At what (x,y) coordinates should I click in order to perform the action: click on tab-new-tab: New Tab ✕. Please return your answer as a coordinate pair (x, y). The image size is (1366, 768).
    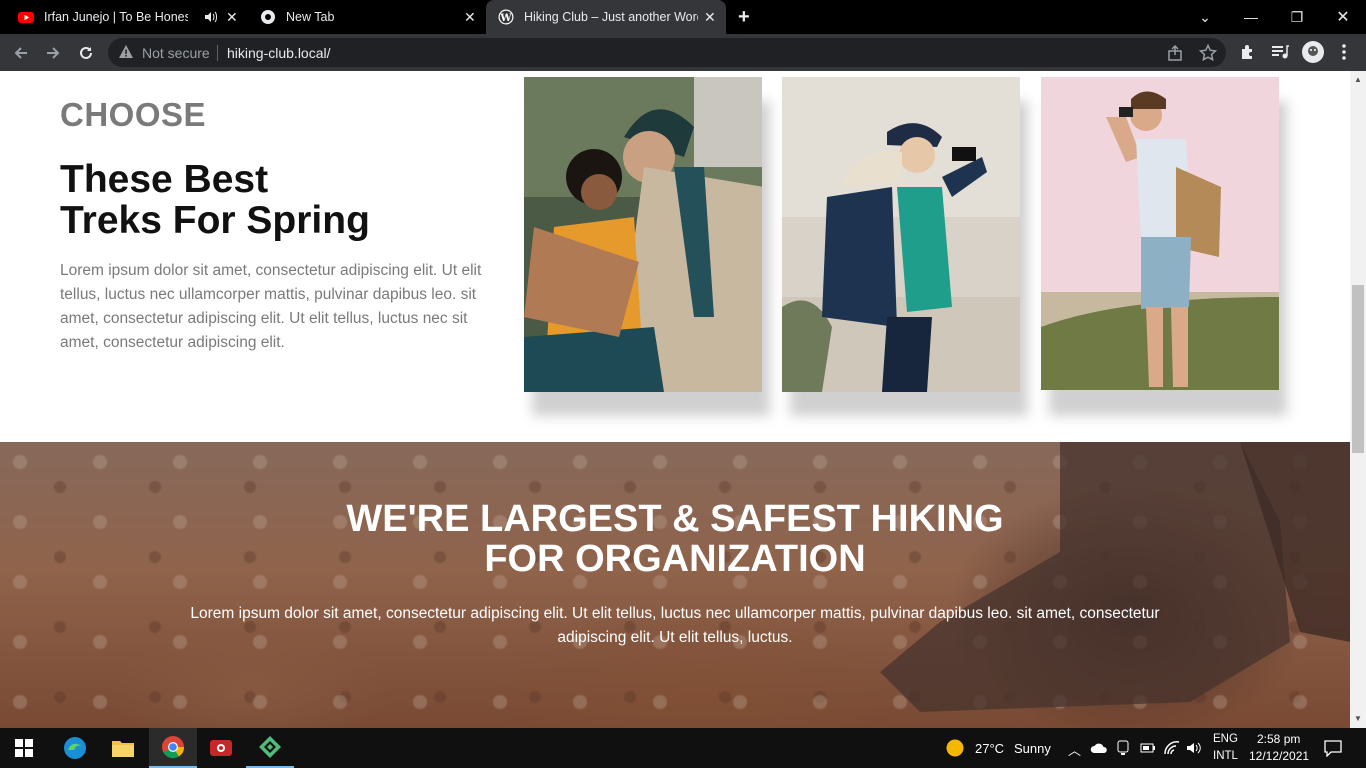
    Looking at the image, I should click on (366, 17).